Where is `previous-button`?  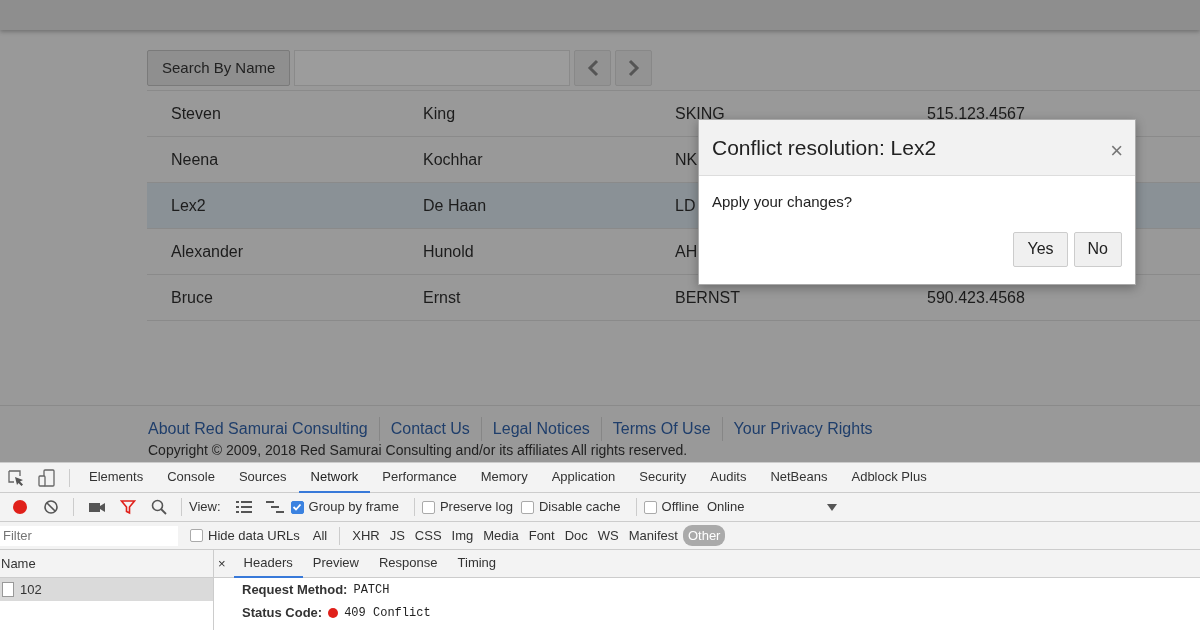 previous-button is located at coordinates (593, 68).